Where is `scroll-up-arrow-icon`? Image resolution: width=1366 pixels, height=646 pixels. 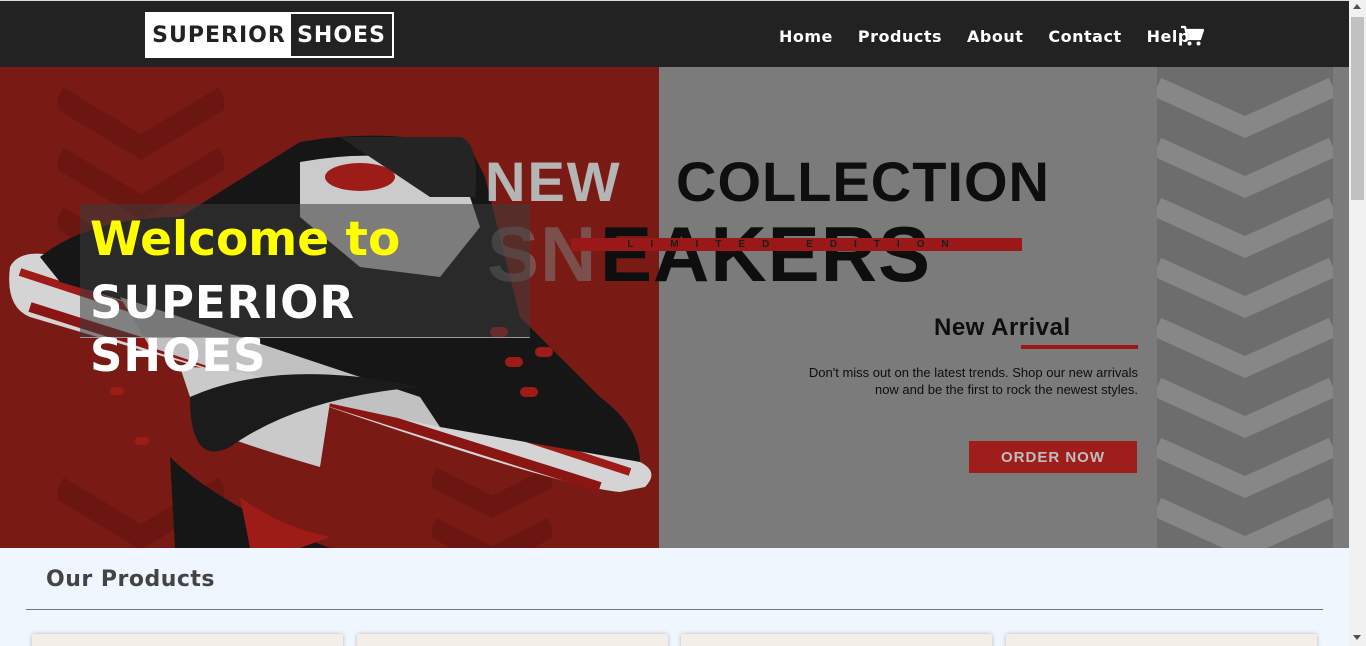
scroll-up-arrow-icon is located at coordinates (1357, 6).